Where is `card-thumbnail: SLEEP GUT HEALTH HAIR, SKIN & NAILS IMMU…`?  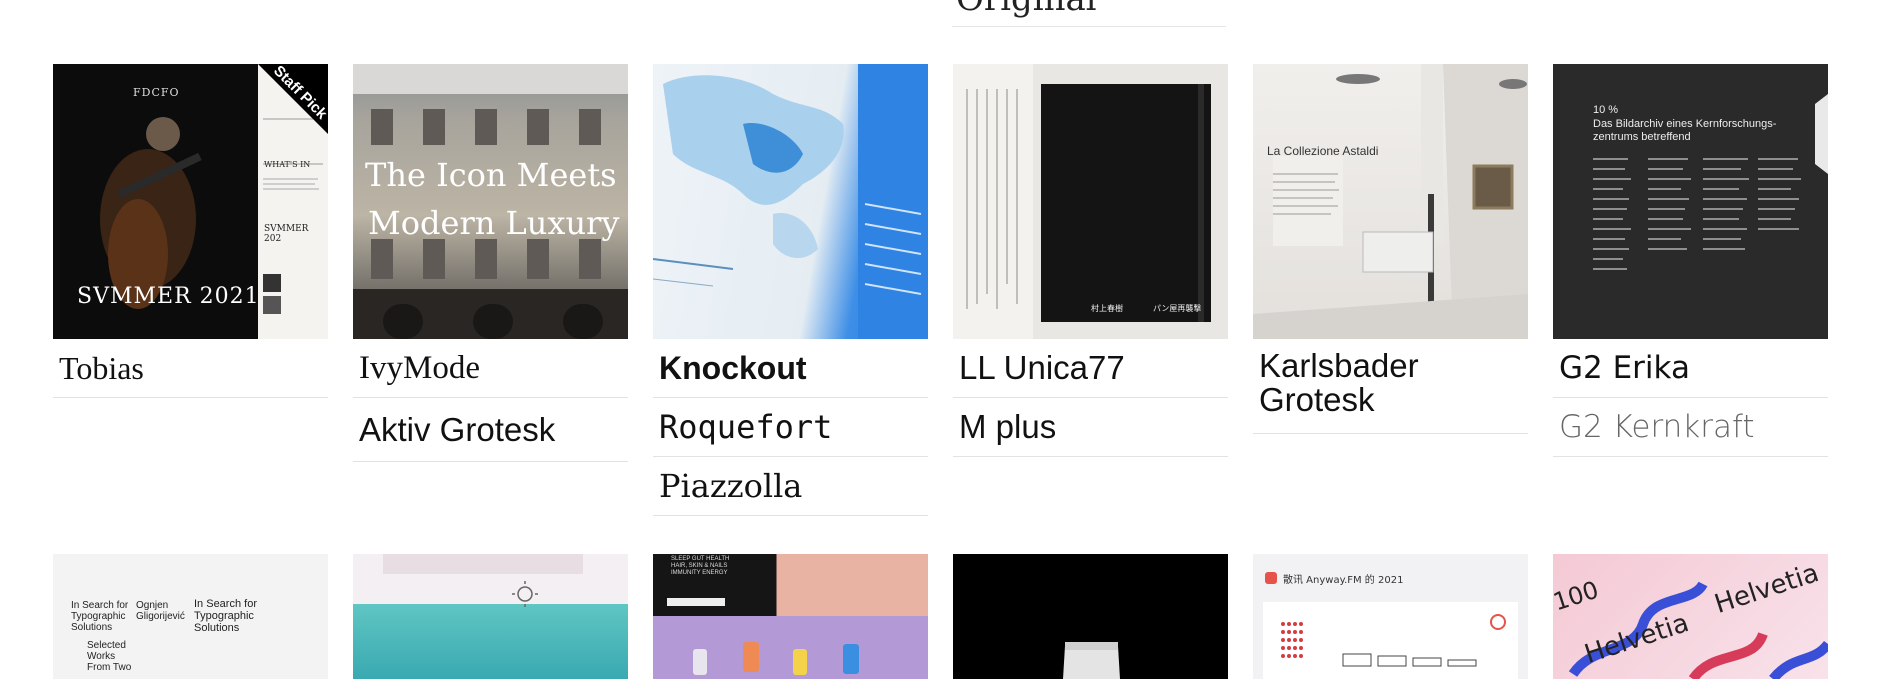
card-thumbnail: SLEEP GUT HEALTH HAIR, SKIN & NAILS IMMU… is located at coordinates (790, 616).